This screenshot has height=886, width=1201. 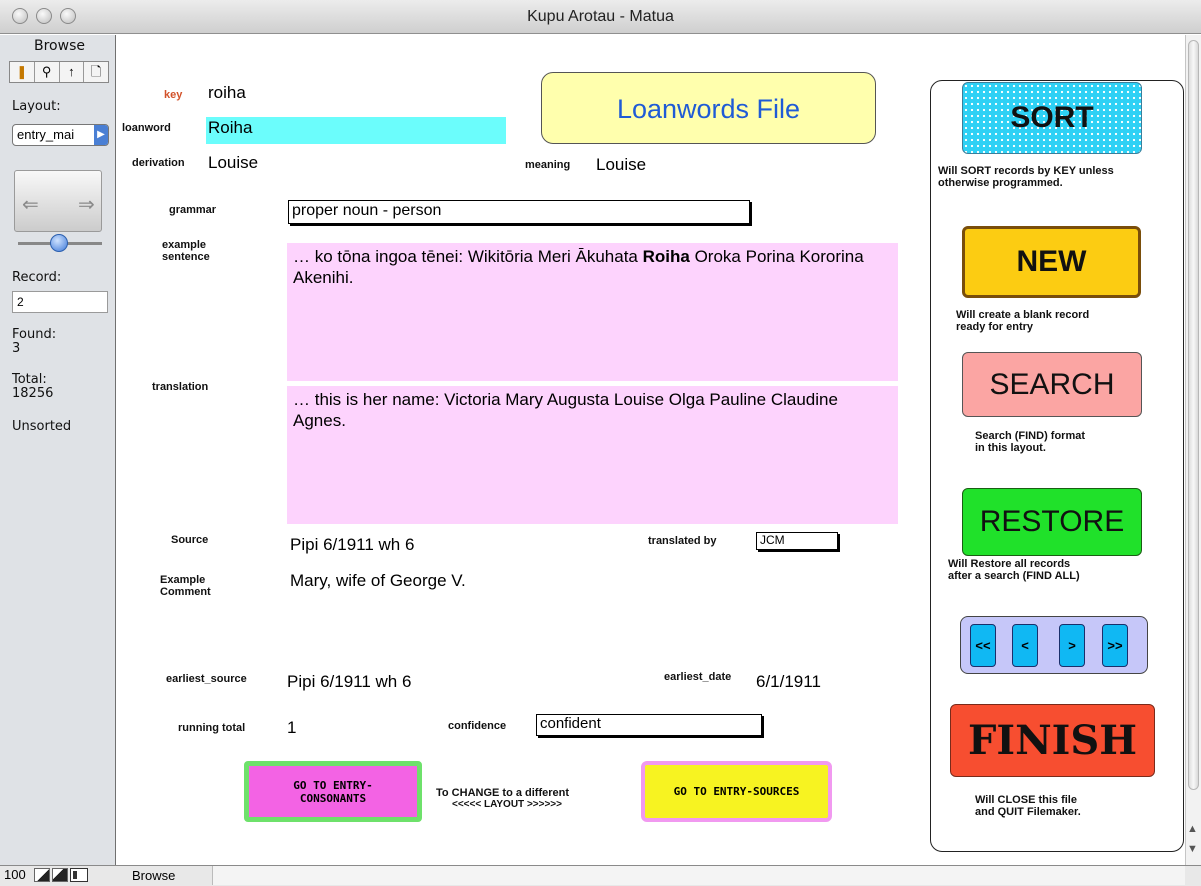 I want to click on layout-select: entry_mai ▶, so click(x=60, y=135).